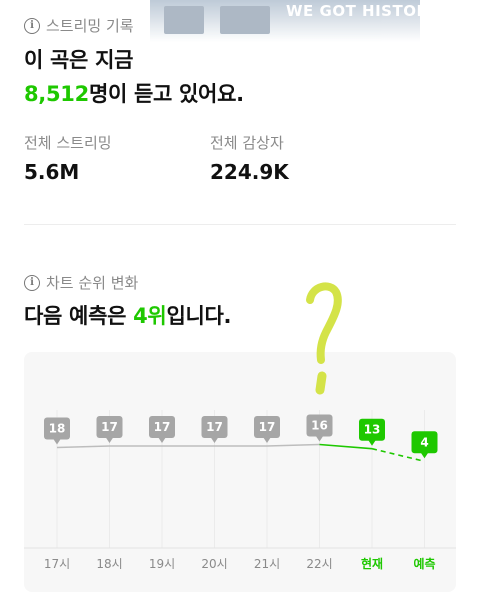 The width and height of the screenshot is (480, 600). I want to click on listener-headline: 8,512명이 듣고 있어요., so click(134, 93).